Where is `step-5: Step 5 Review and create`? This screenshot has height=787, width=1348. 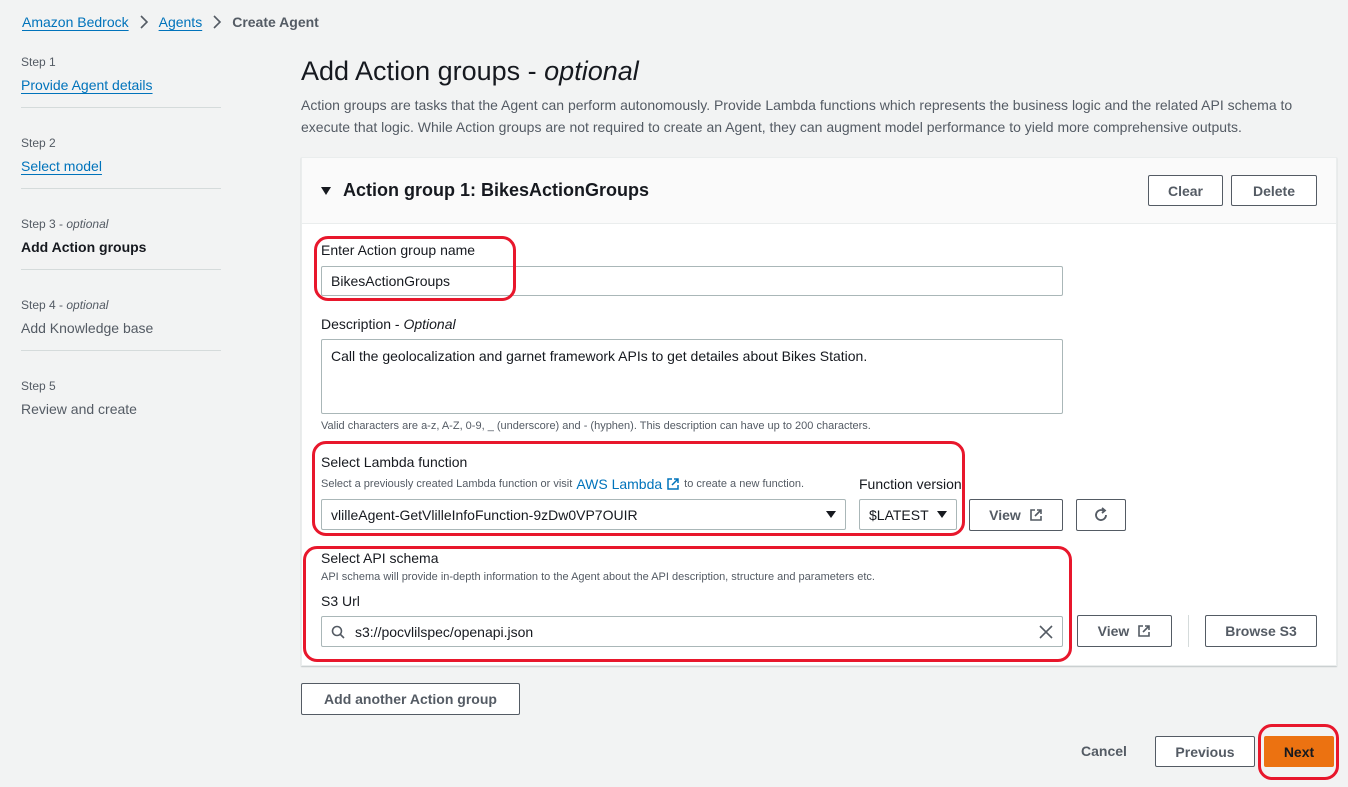
step-5: Step 5 Review and create is located at coordinates (121, 416).